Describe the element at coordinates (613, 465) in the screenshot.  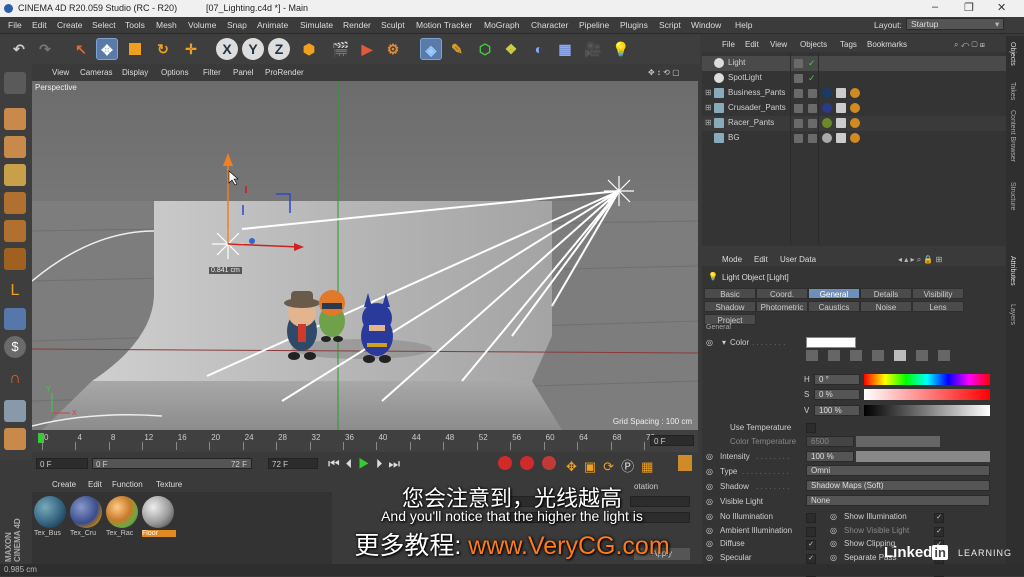
I see `key-filter-icons: ✥▣⟳Ⓟ▦` at that location.